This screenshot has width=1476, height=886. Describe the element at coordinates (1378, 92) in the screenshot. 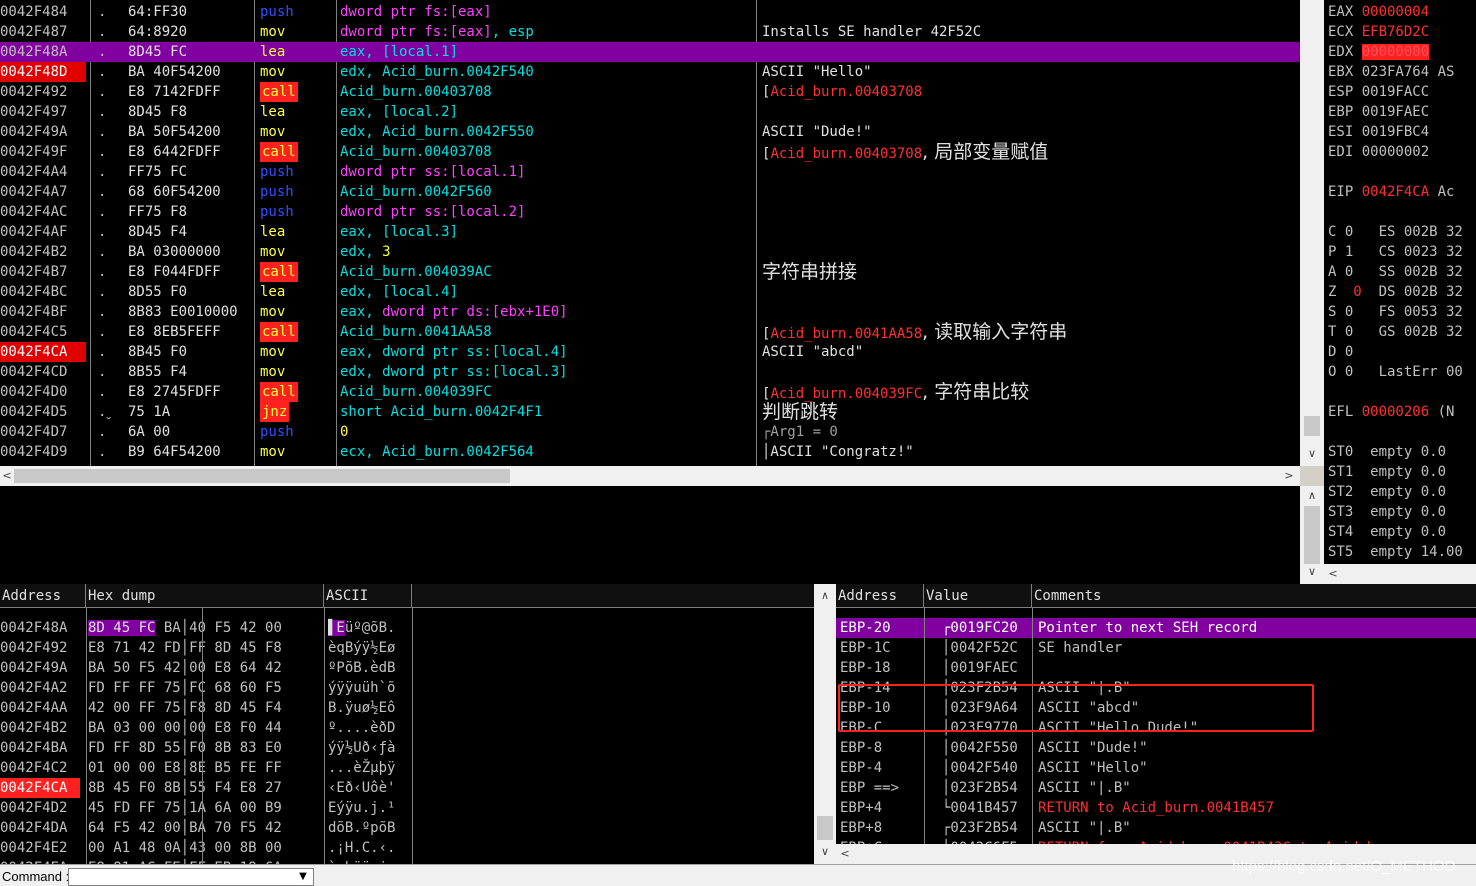

I see `register-row: ESP 0019FACC` at that location.